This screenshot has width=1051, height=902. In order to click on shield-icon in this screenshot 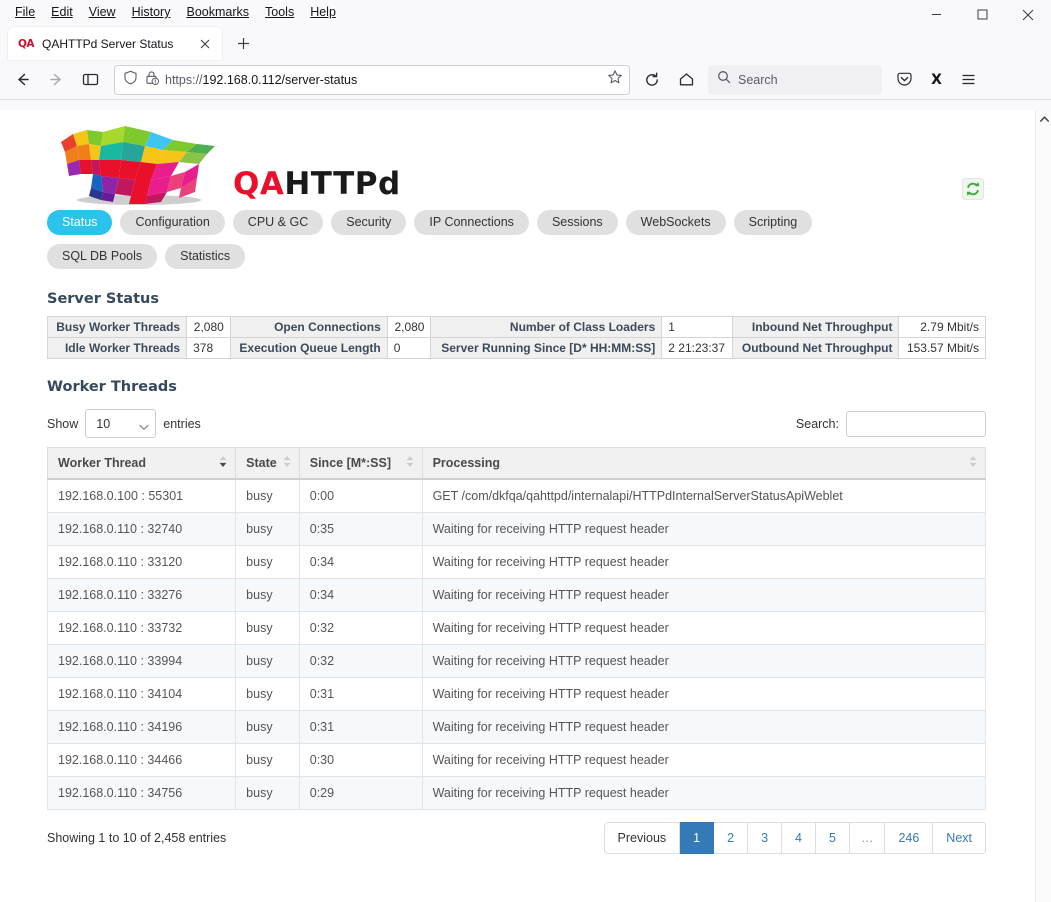, I will do `click(130, 80)`.